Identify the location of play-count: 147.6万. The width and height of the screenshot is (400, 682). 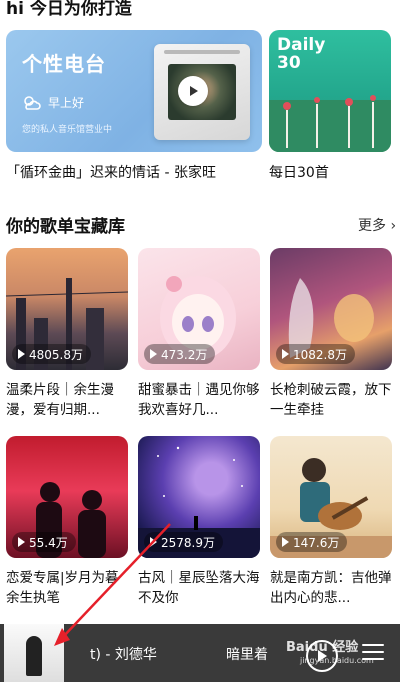
(316, 542).